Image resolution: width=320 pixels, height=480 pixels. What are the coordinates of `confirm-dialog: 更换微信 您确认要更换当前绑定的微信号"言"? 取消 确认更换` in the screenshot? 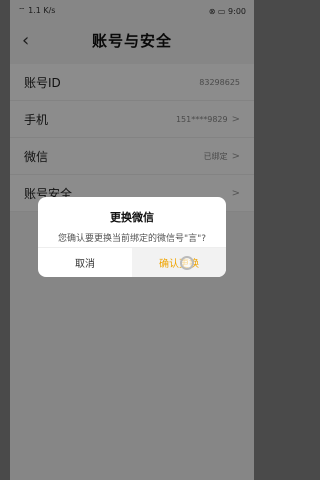 It's located at (132, 237).